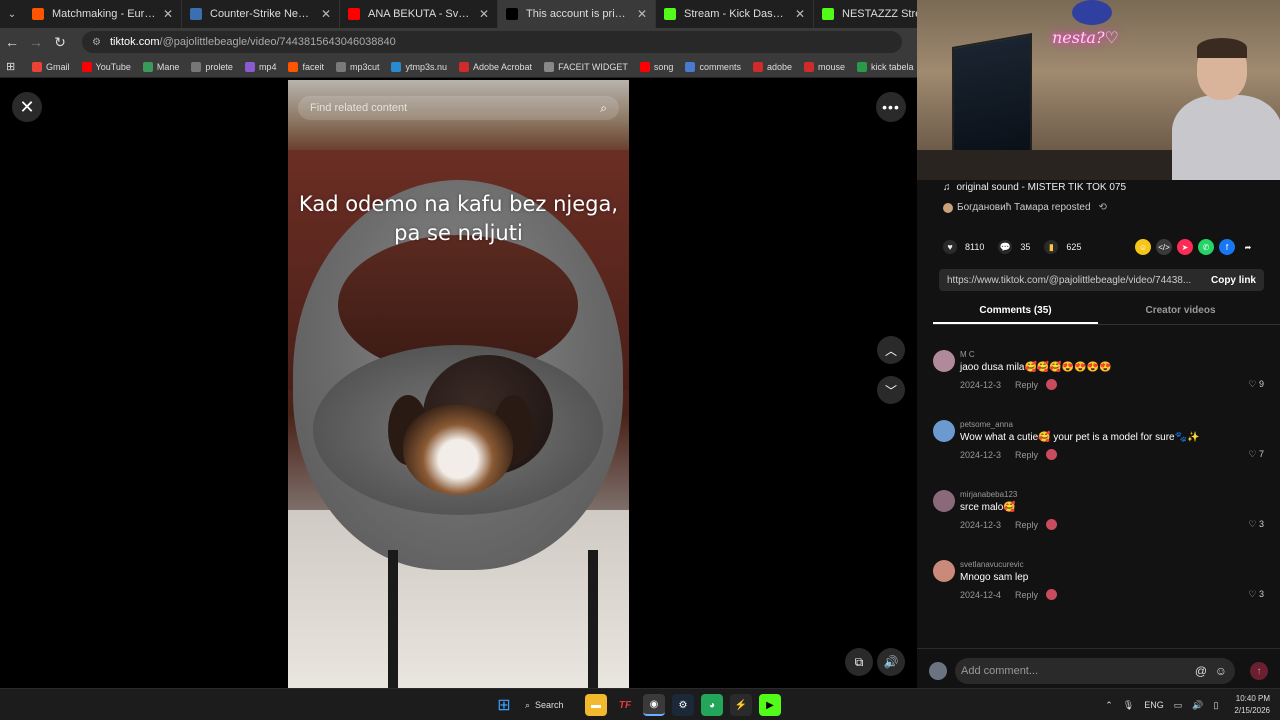  Describe the element at coordinates (656, 66) in the screenshot. I see `bookmark-item: song` at that location.